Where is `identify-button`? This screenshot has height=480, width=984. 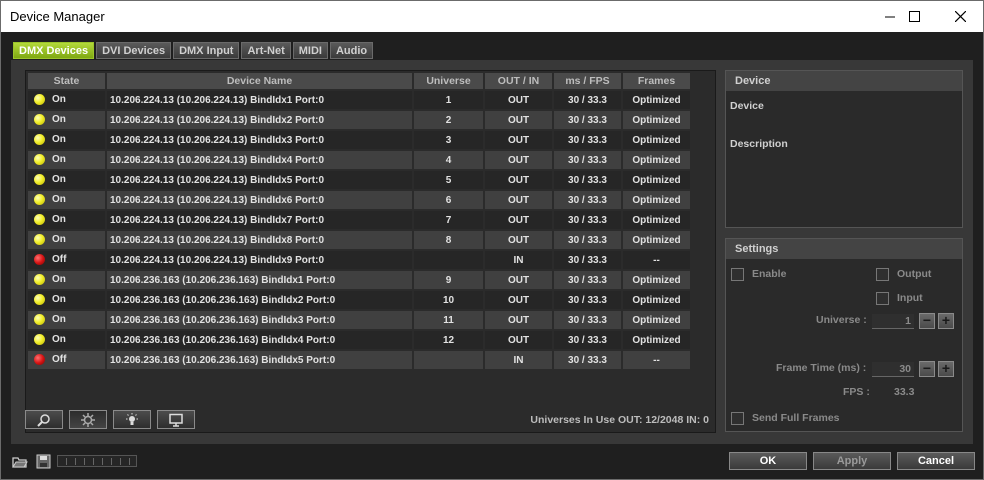 identify-button is located at coordinates (132, 419).